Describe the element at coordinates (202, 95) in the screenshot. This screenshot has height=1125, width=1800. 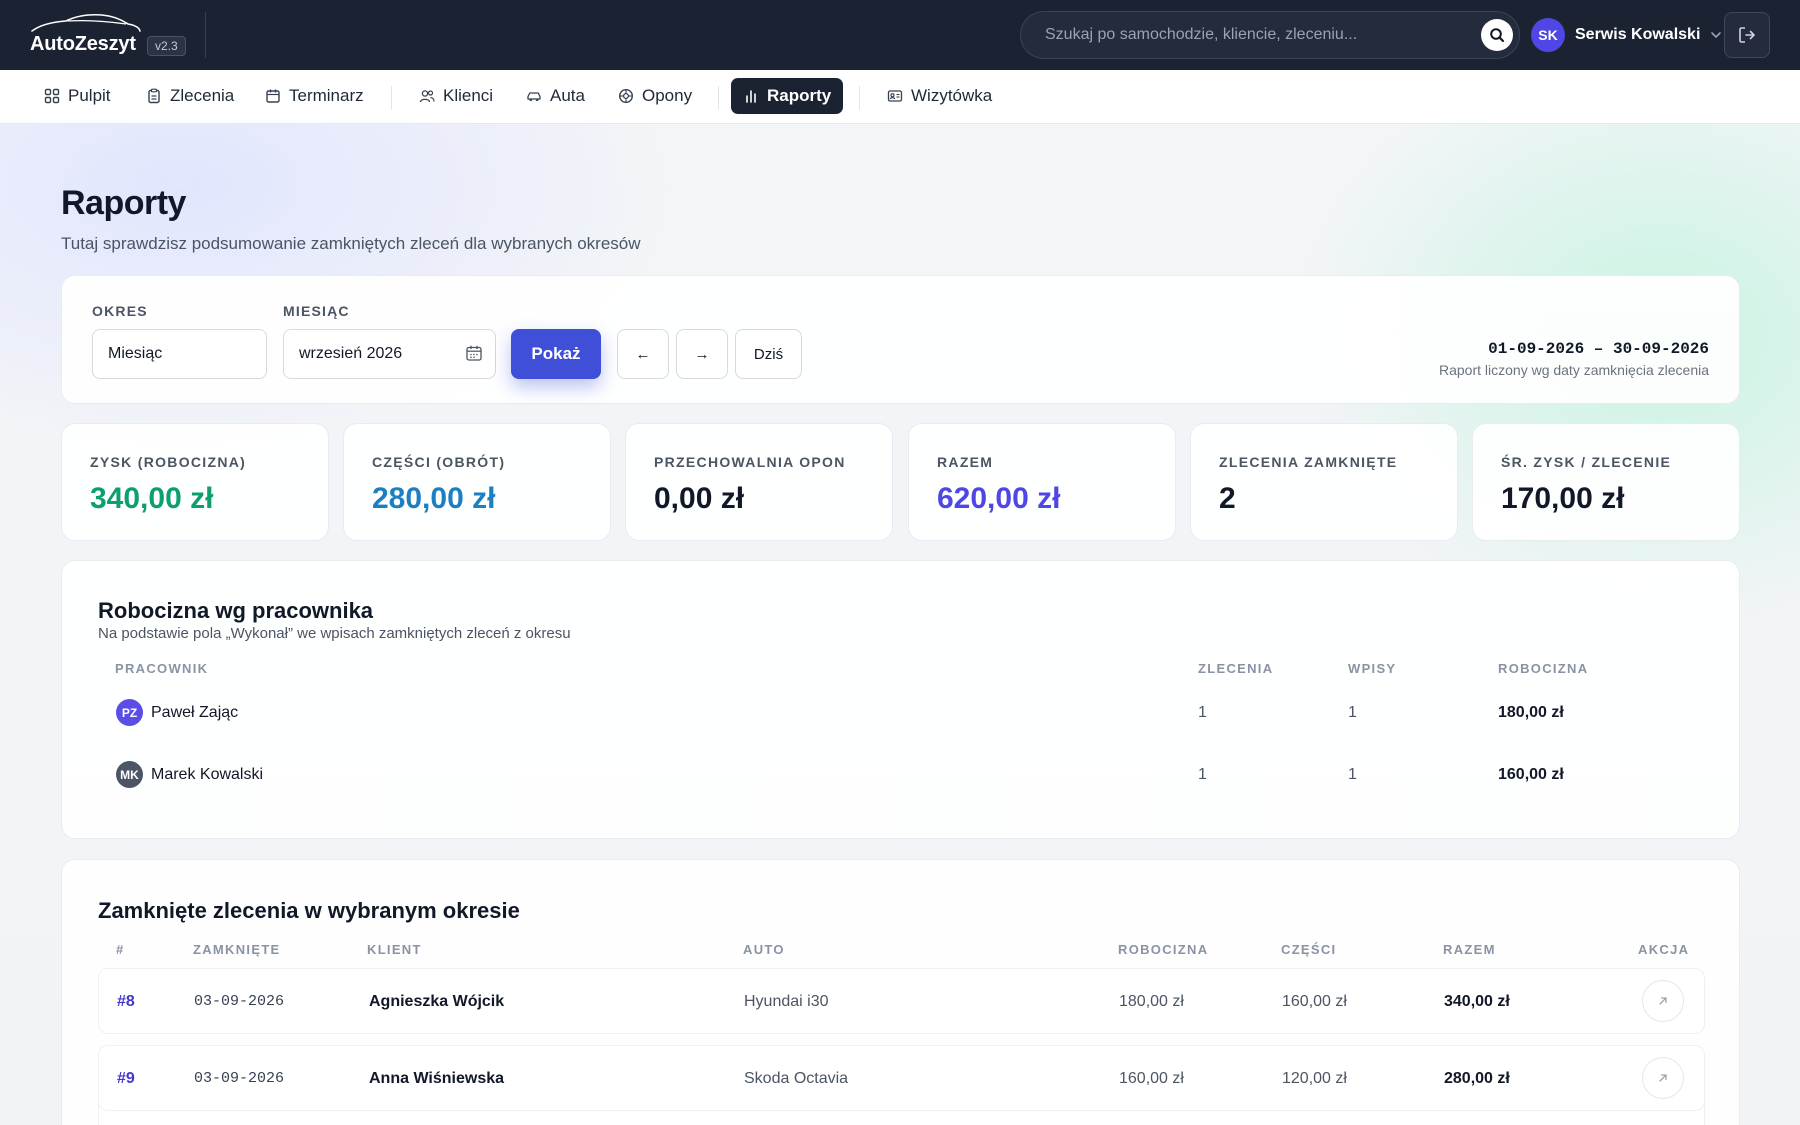
I see `nav-label: Zlecenia` at that location.